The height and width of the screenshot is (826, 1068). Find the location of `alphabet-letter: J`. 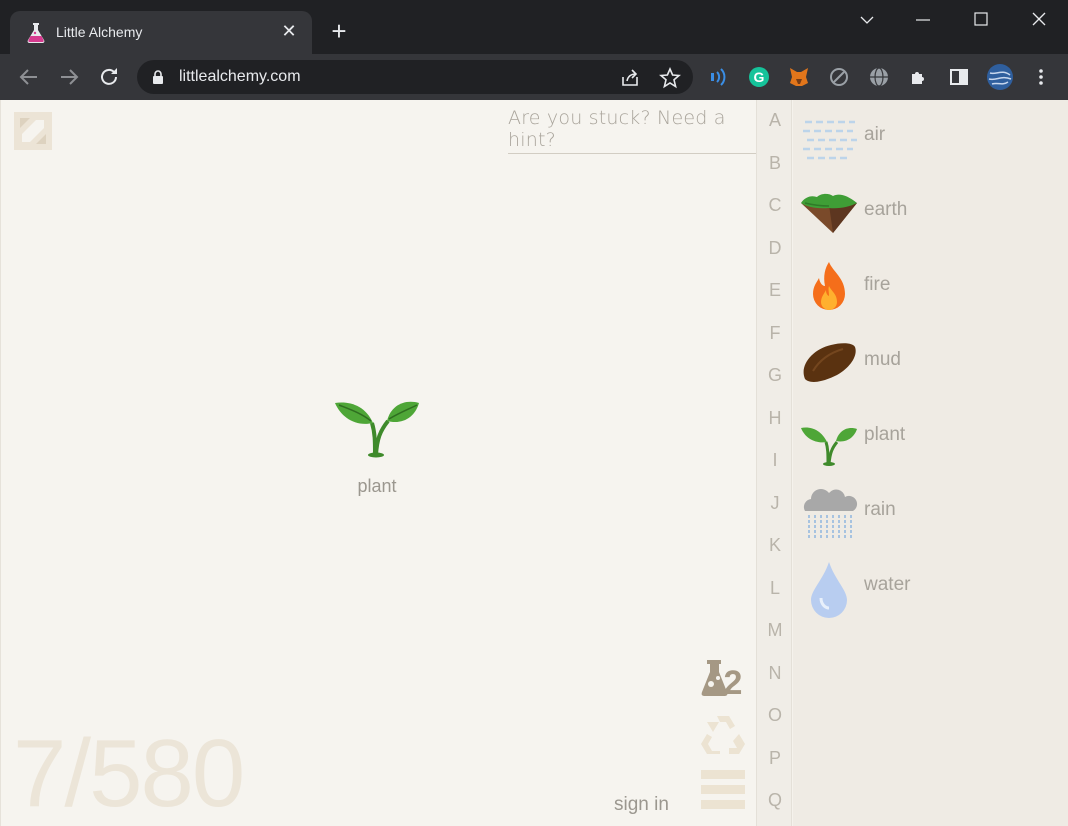

alphabet-letter: J is located at coordinates (775, 503).